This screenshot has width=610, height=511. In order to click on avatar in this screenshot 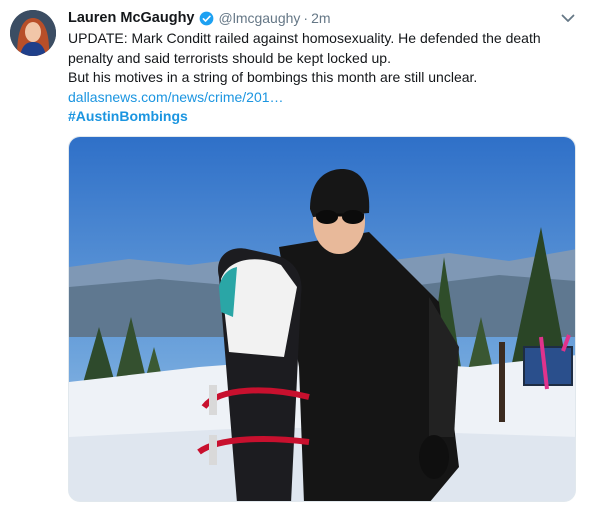, I will do `click(33, 33)`.